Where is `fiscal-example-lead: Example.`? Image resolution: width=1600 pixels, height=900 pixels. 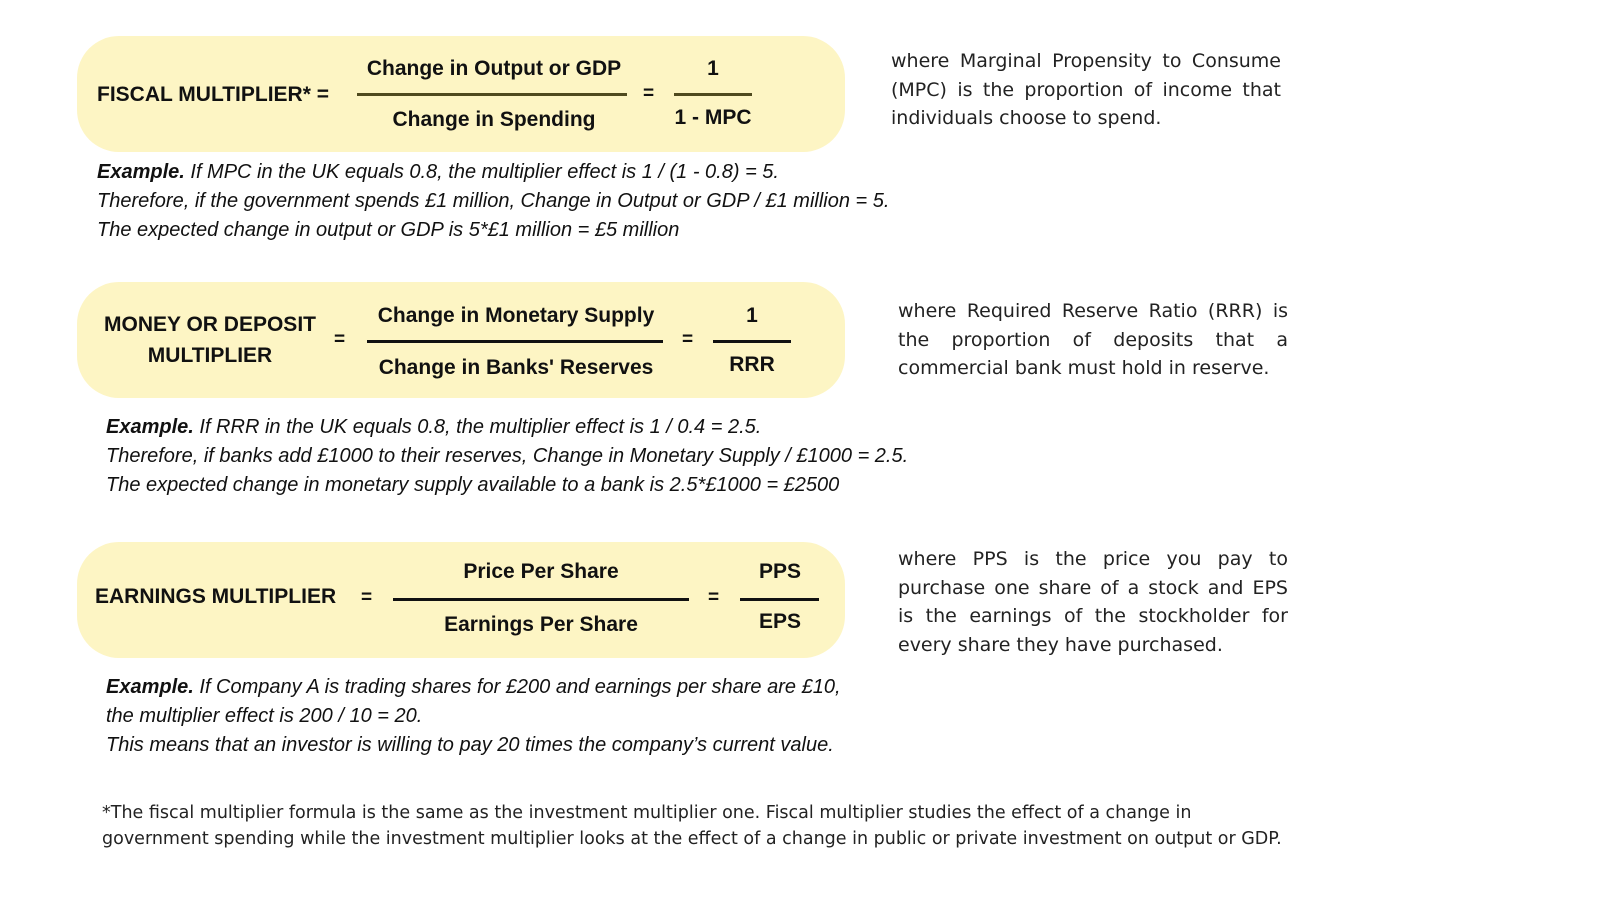
fiscal-example-lead: Example. is located at coordinates (141, 172).